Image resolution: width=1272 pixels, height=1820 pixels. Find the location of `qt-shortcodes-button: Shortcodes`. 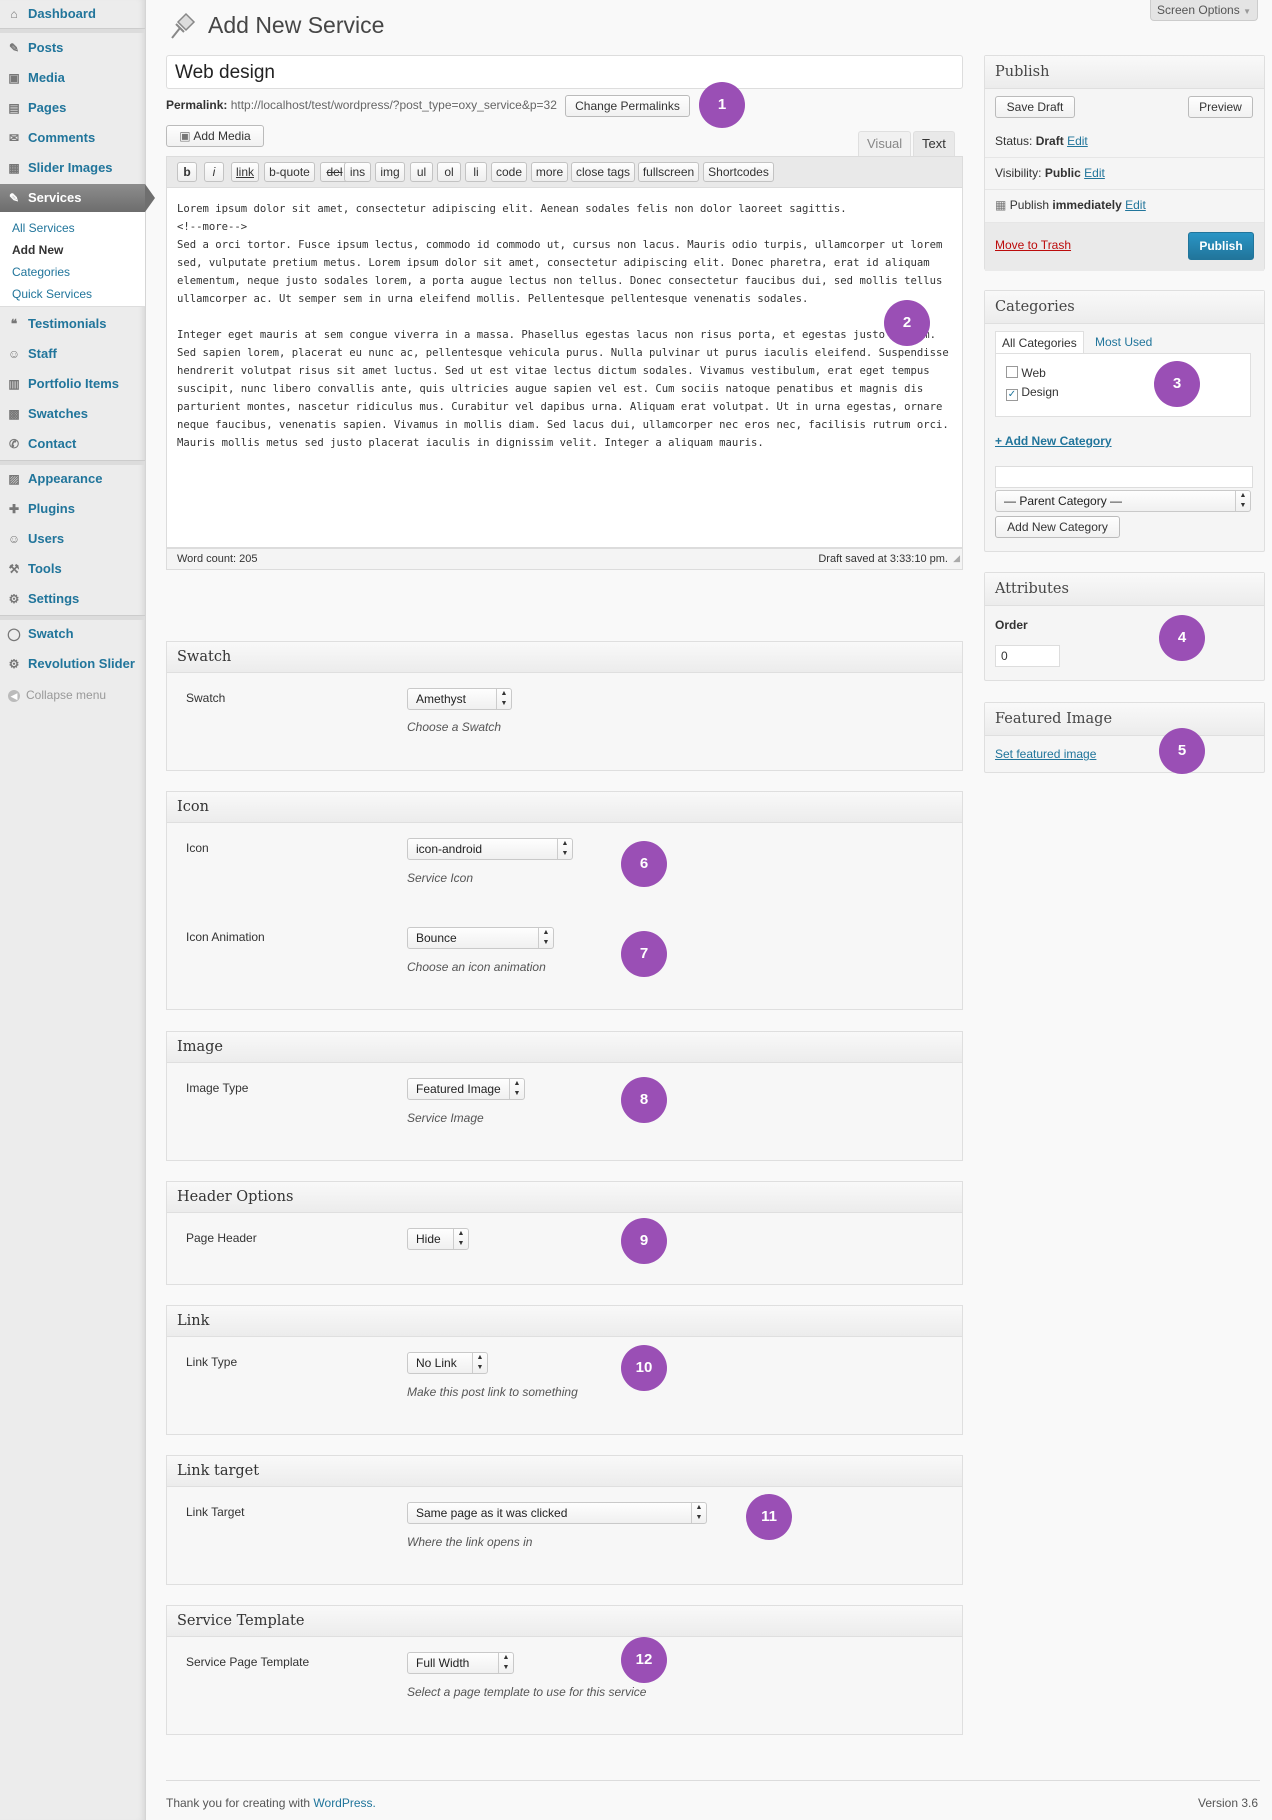

qt-shortcodes-button: Shortcodes is located at coordinates (738, 172).